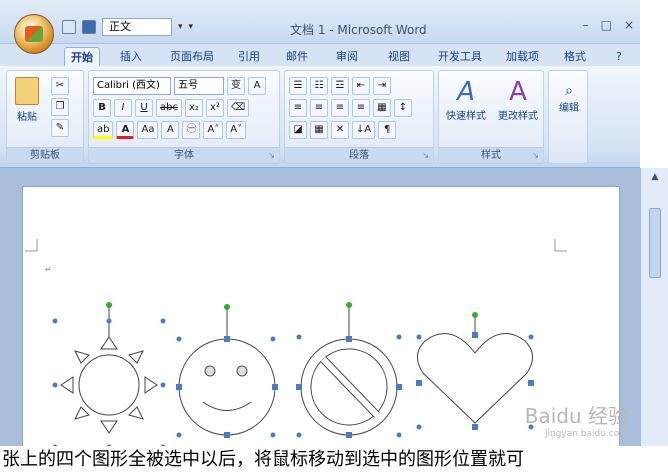 Image resolution: width=668 pixels, height=474 pixels. I want to click on align-left-icon: ≡, so click(298, 108).